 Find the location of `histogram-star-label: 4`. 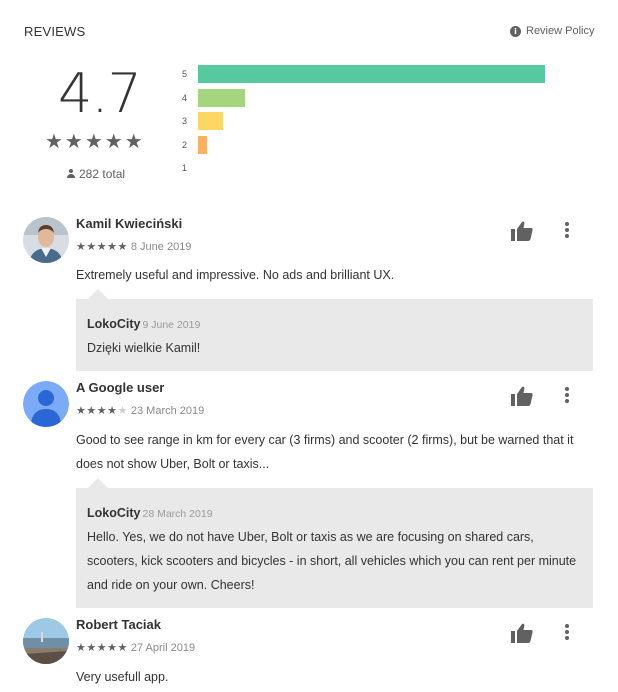

histogram-star-label: 4 is located at coordinates (185, 97).